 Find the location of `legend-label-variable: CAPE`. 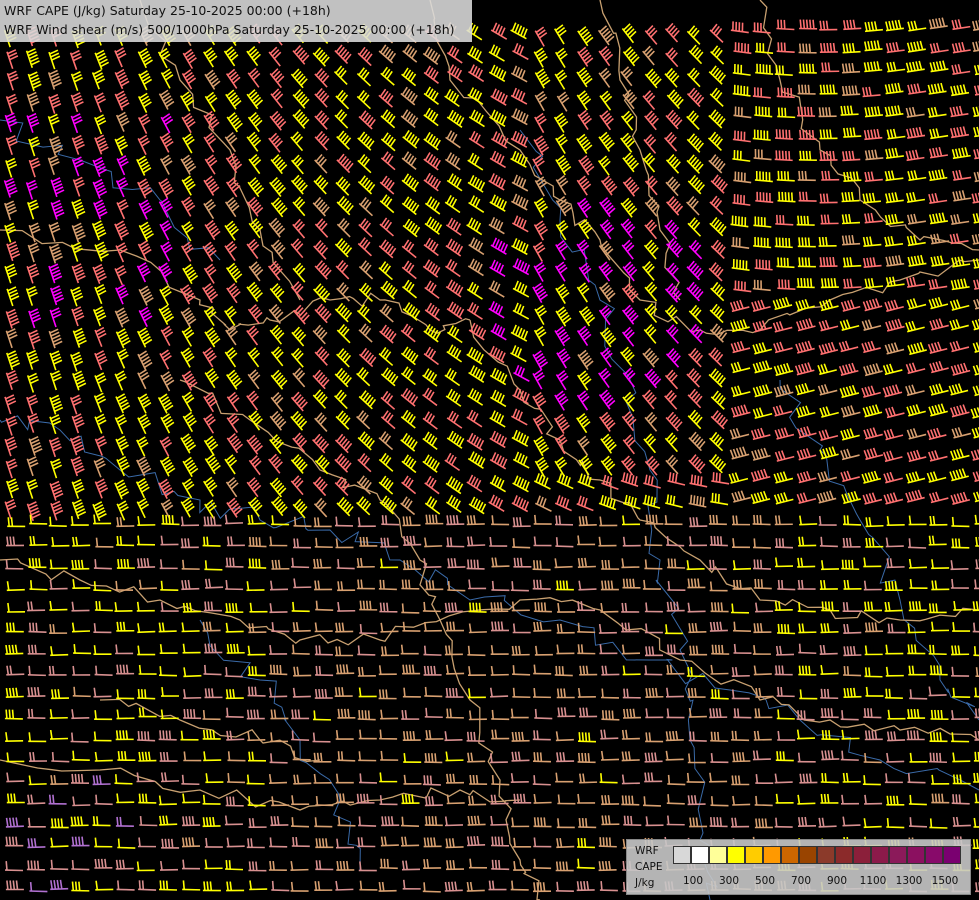

legend-label-variable: CAPE is located at coordinates (649, 867).